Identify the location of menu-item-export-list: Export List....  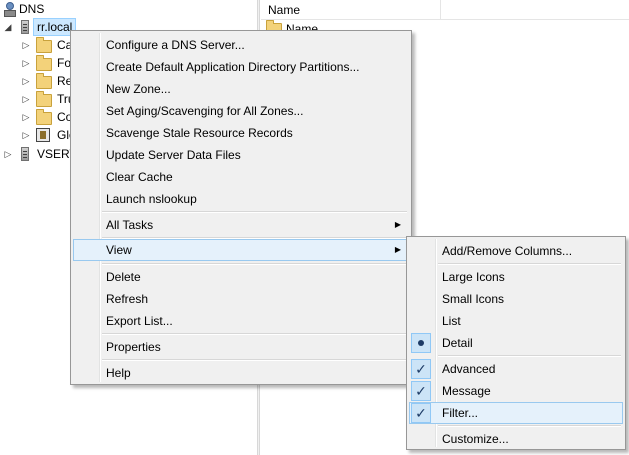
(241, 321).